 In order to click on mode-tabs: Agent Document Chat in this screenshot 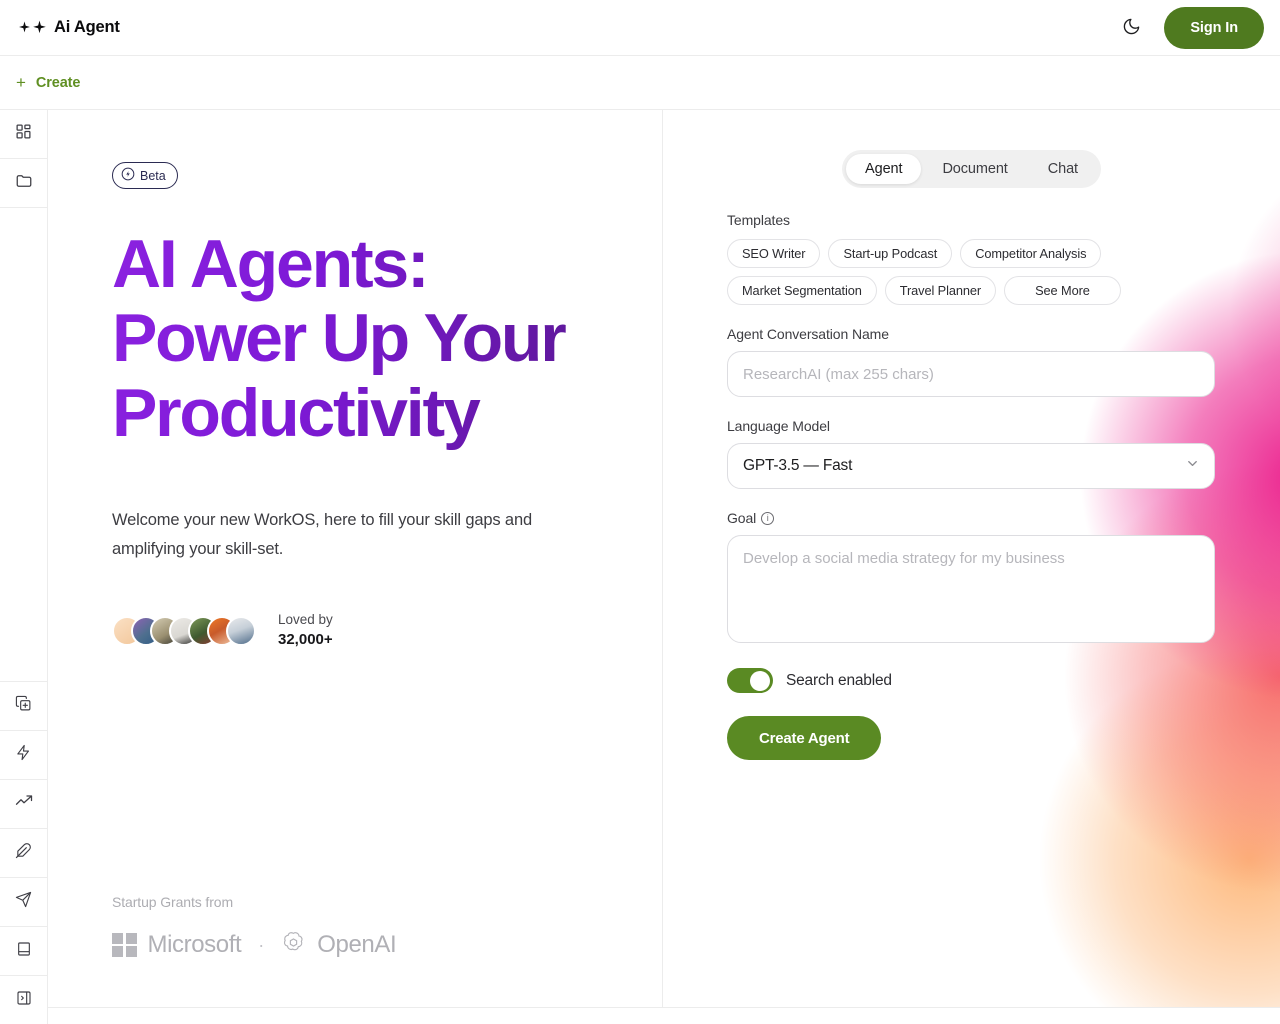, I will do `click(971, 169)`.